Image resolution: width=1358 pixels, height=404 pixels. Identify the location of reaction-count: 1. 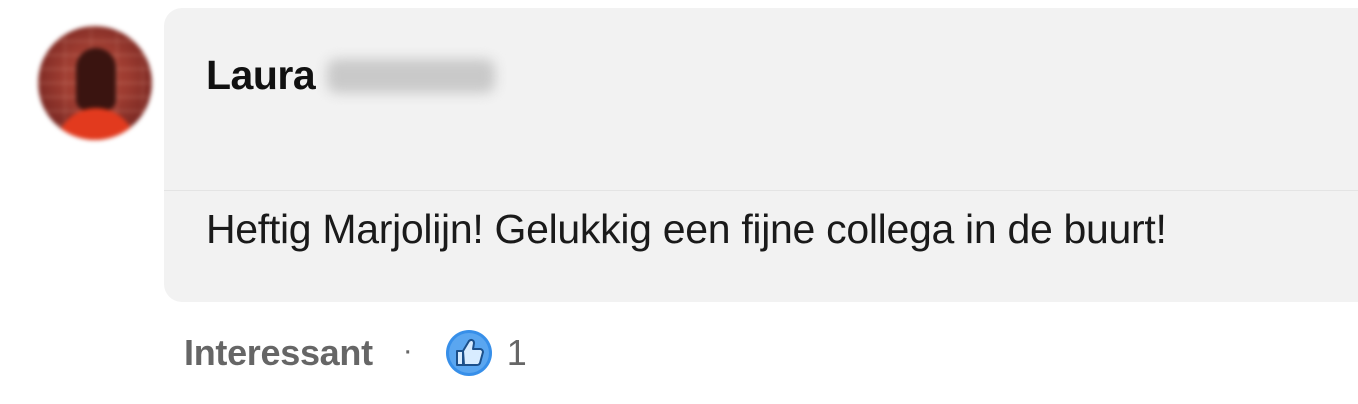
(517, 353).